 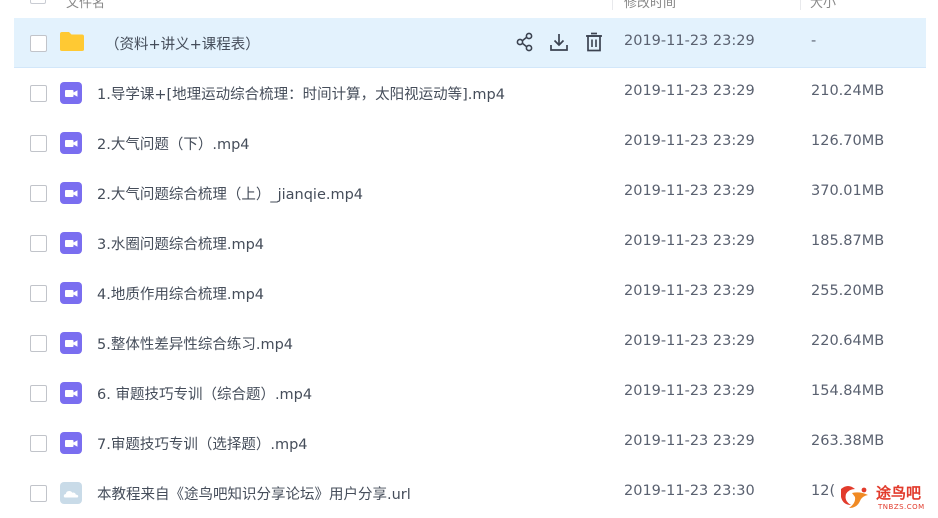 I want to click on file-name: 1.导学课+[地理运动综合梳理：时间计算，太阳视运动等].mp4, so click(x=301, y=93).